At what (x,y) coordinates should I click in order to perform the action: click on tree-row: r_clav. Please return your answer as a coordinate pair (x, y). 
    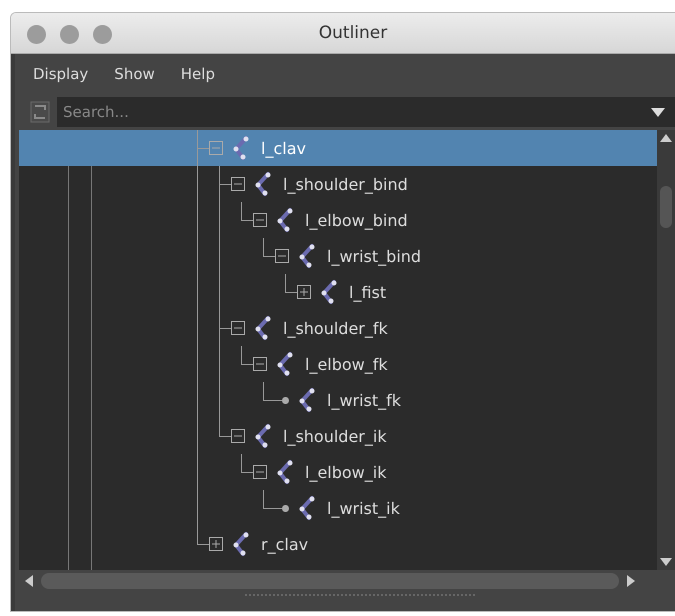
    Looking at the image, I should click on (338, 544).